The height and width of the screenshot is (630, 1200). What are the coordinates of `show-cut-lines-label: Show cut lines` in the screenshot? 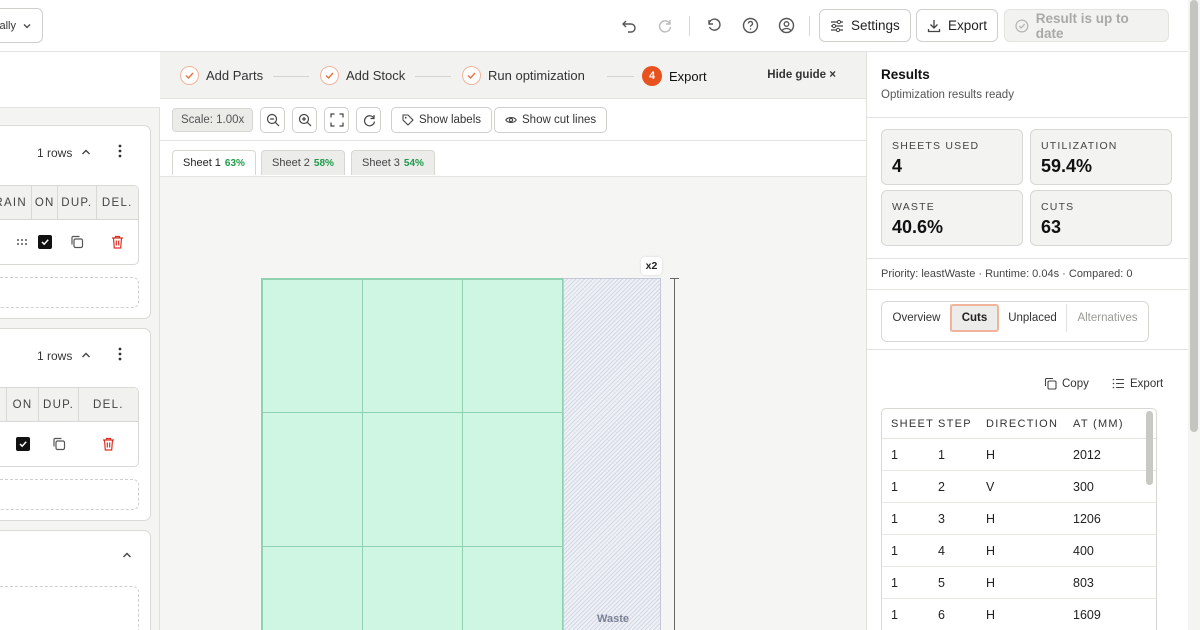 It's located at (559, 120).